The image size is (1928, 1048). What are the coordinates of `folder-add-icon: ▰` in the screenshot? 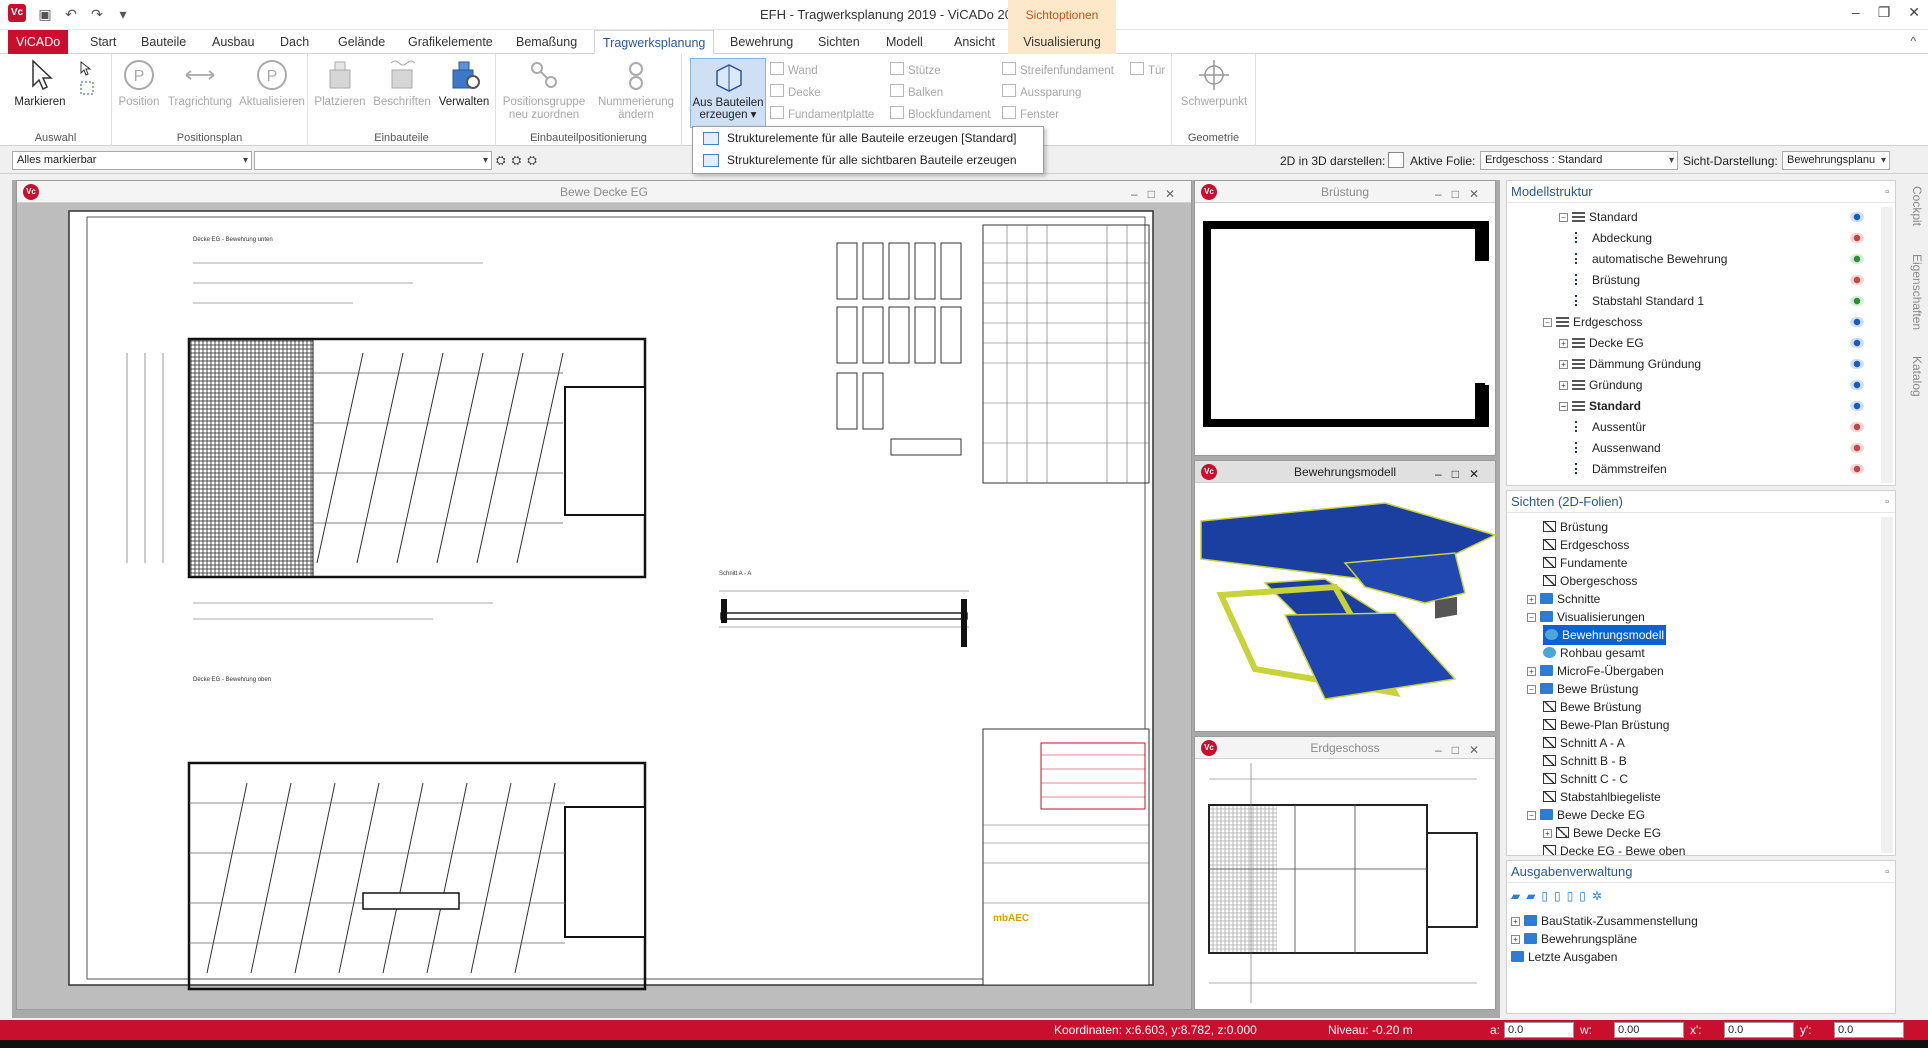 It's located at (1530, 896).